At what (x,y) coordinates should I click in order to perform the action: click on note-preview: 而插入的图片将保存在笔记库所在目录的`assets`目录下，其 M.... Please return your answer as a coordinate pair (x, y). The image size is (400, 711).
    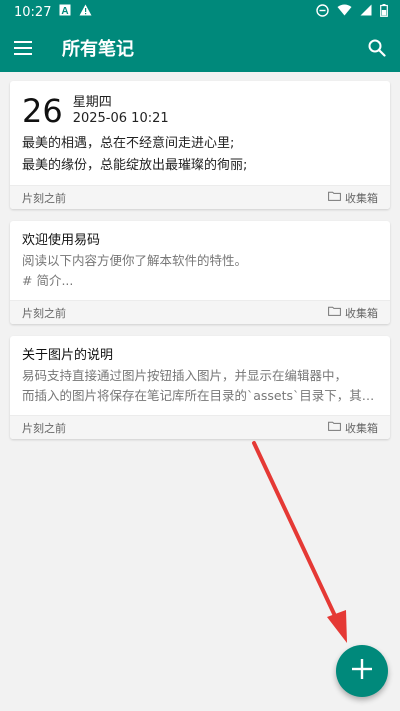
    Looking at the image, I should click on (200, 395).